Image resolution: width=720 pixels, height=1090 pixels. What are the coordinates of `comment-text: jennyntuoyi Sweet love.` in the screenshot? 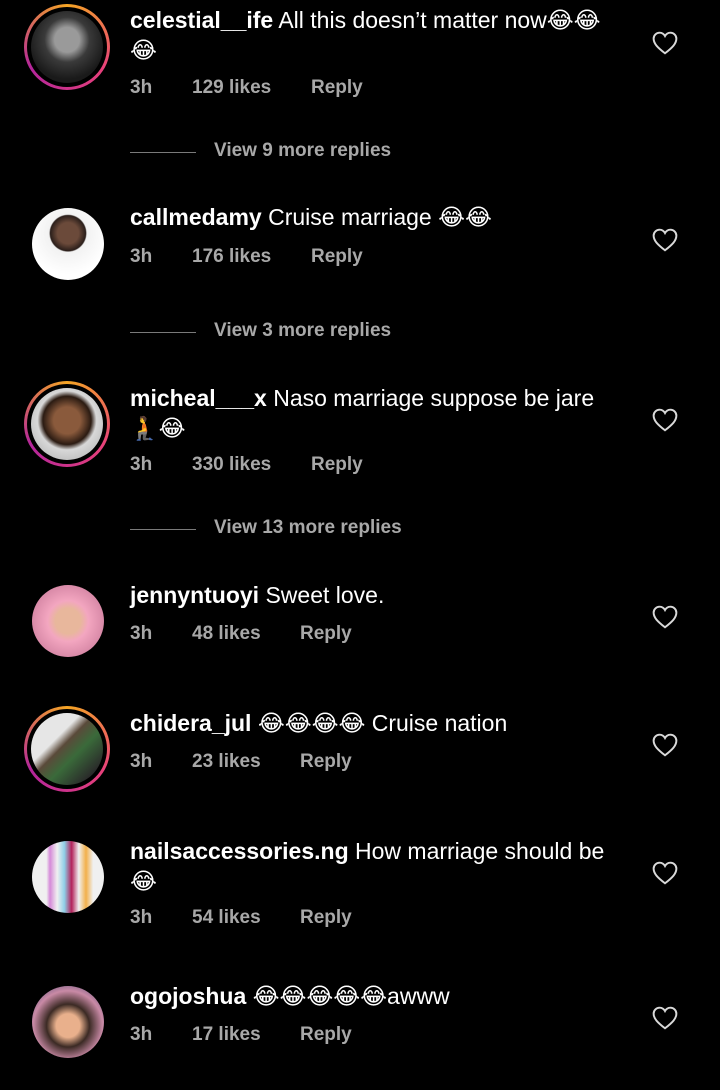 It's located at (375, 595).